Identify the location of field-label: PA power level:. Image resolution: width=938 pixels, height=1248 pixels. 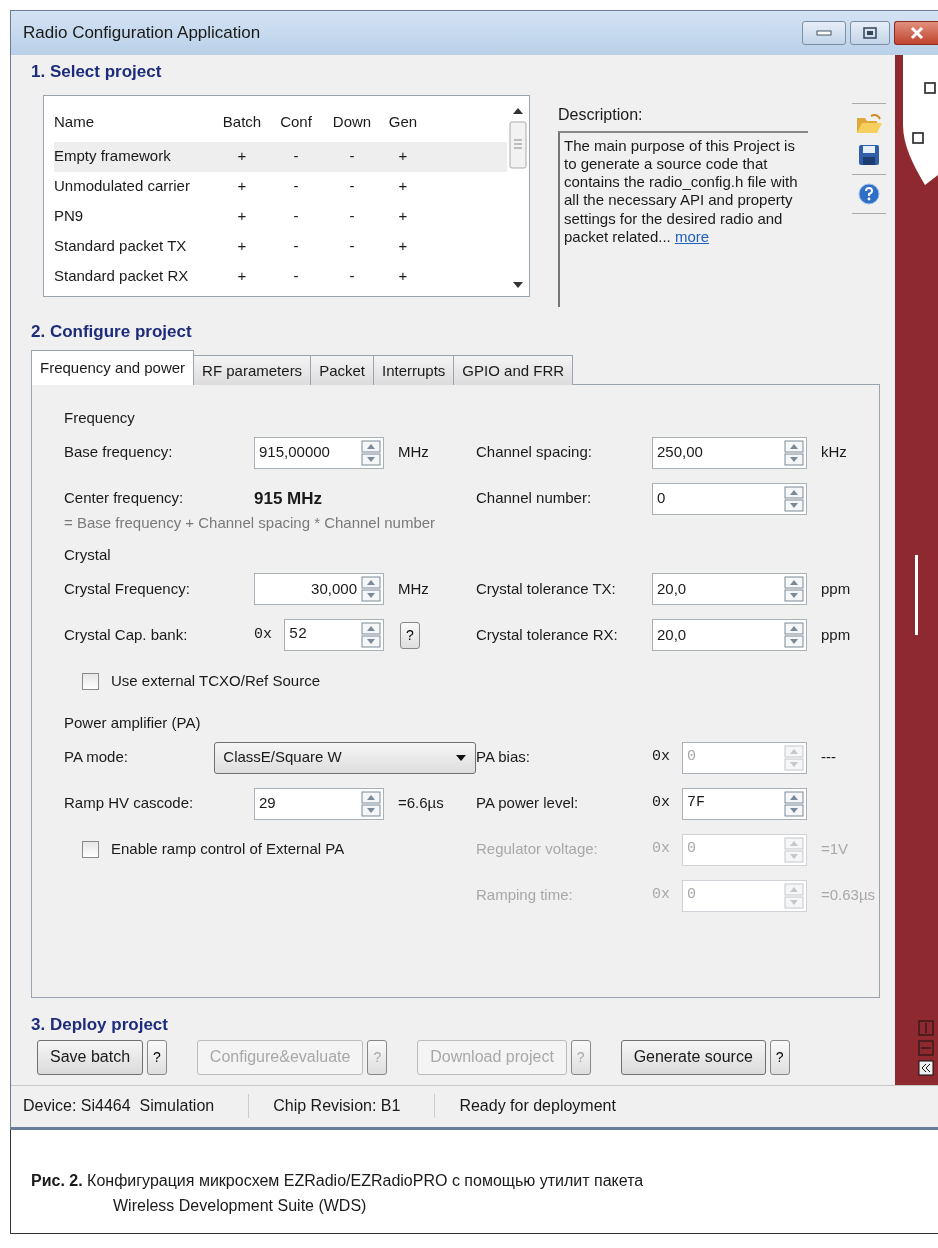
(528, 803).